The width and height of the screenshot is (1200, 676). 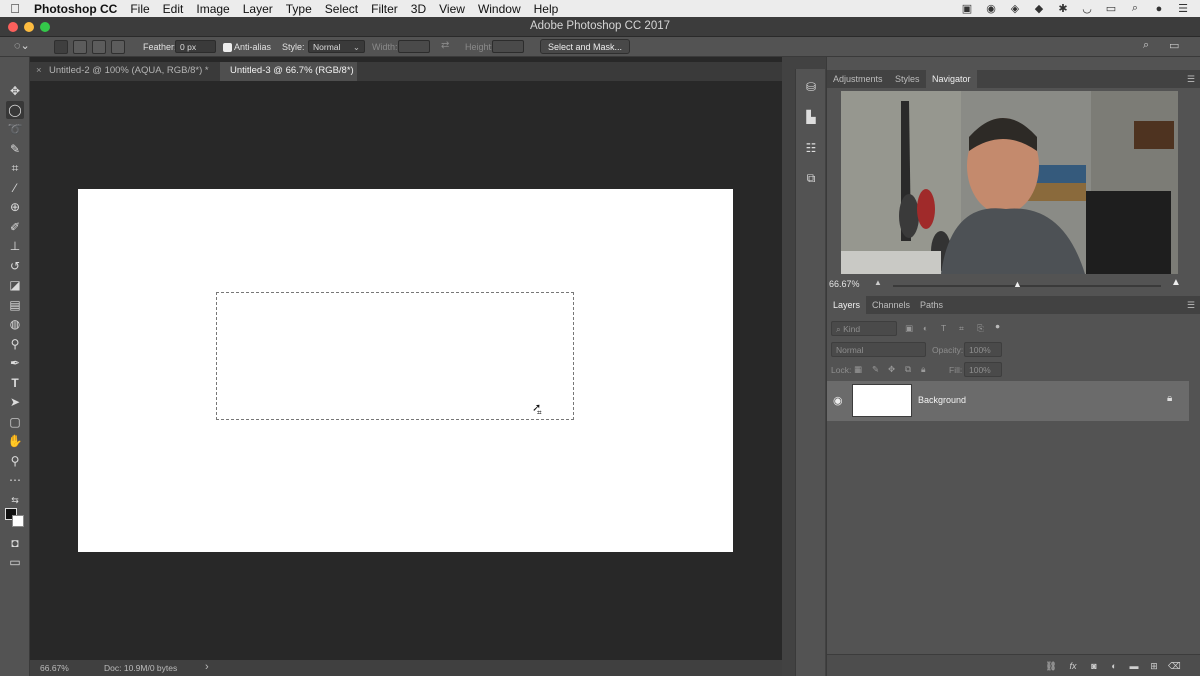 What do you see at coordinates (80, 47) in the screenshot?
I see `add-selection-button` at bounding box center [80, 47].